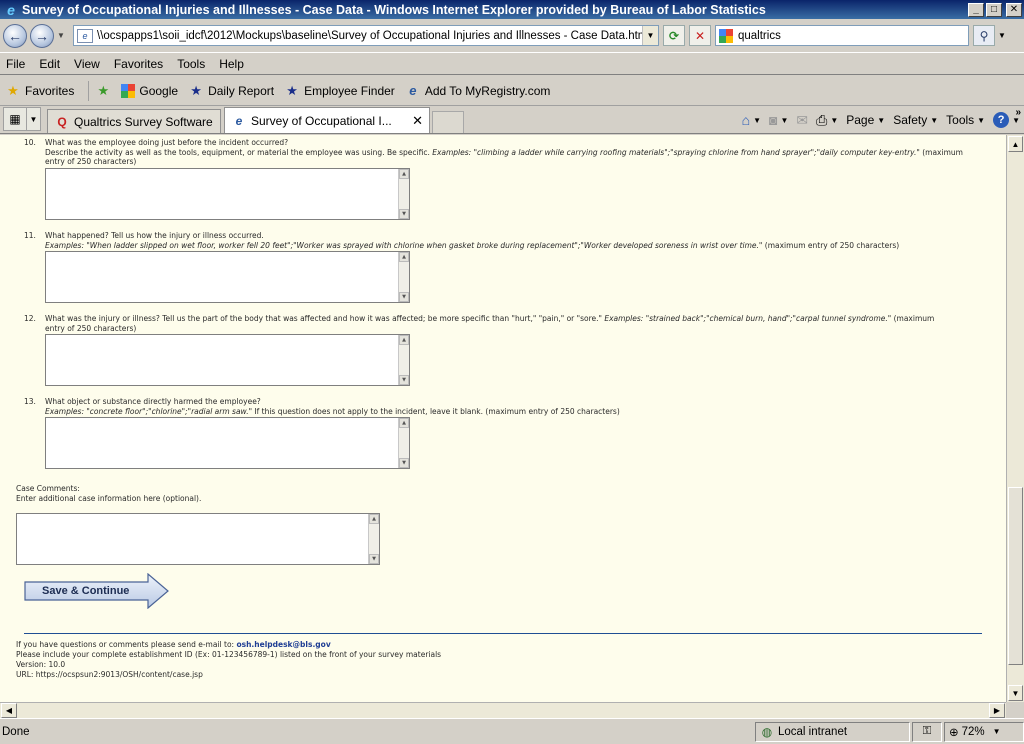 Image resolution: width=1024 pixels, height=744 pixels. Describe the element at coordinates (477, 91) in the screenshot. I see `fav-link-myregistry: e Add To MyRegistry.com` at that location.